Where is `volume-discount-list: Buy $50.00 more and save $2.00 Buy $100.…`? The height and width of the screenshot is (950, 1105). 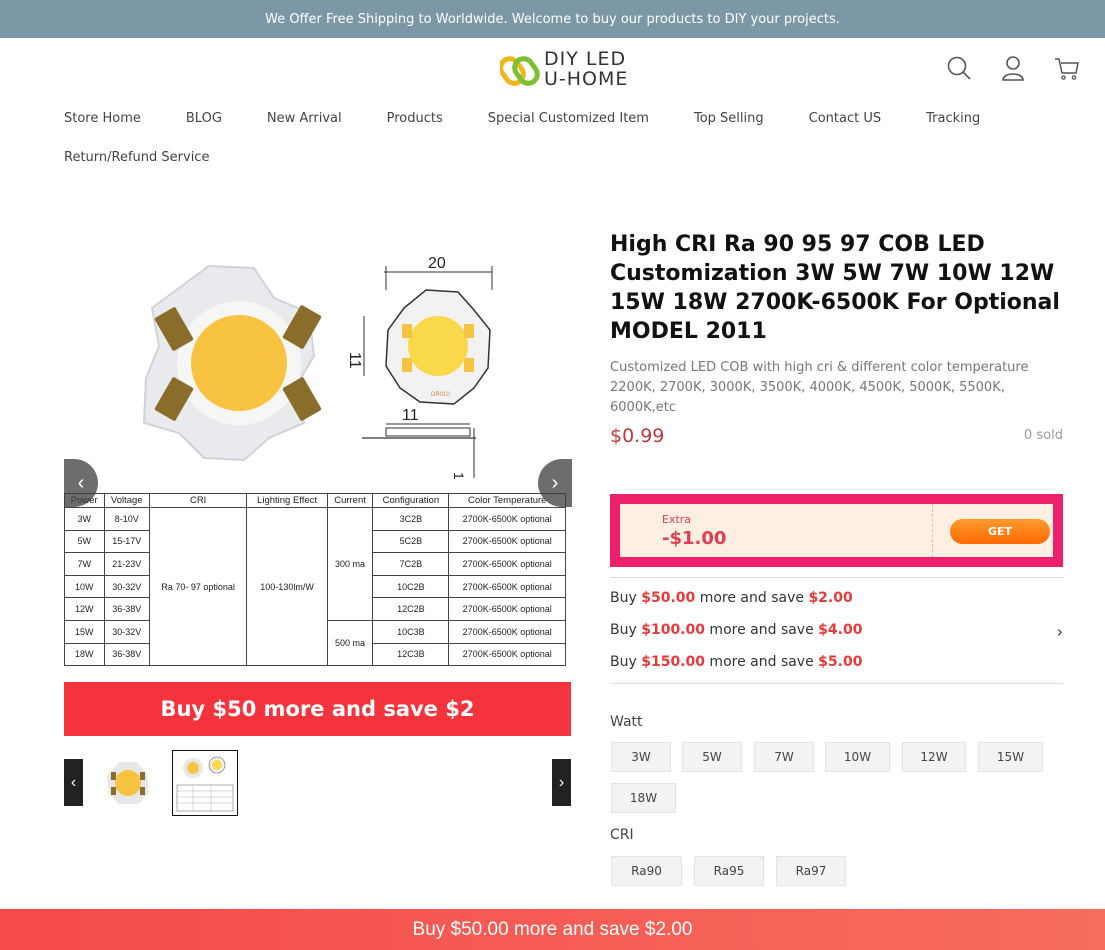
volume-discount-list: Buy $50.00 more and save $2.00 Buy $100.… is located at coordinates (836, 630).